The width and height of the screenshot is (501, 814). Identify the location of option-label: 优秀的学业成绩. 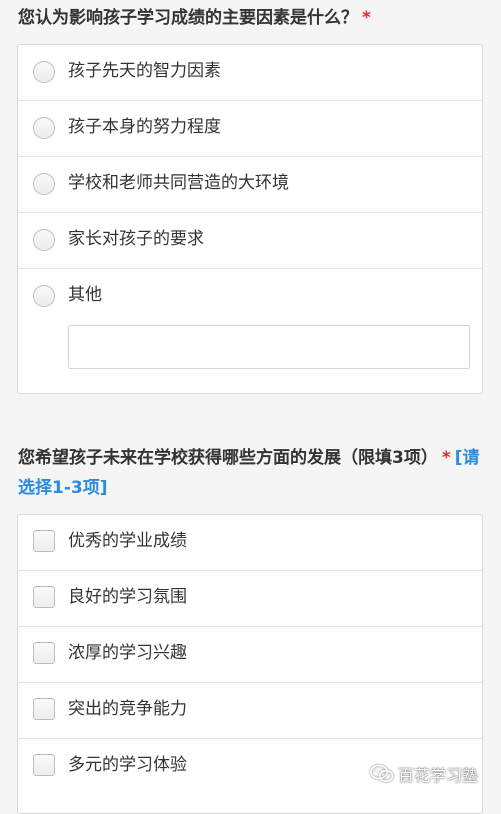
(127, 541).